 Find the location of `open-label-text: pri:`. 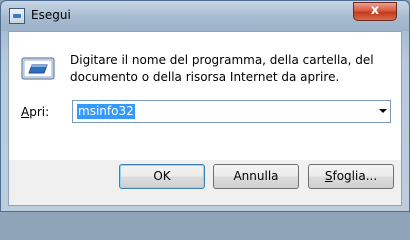

open-label-text: pri: is located at coordinates (39, 112).